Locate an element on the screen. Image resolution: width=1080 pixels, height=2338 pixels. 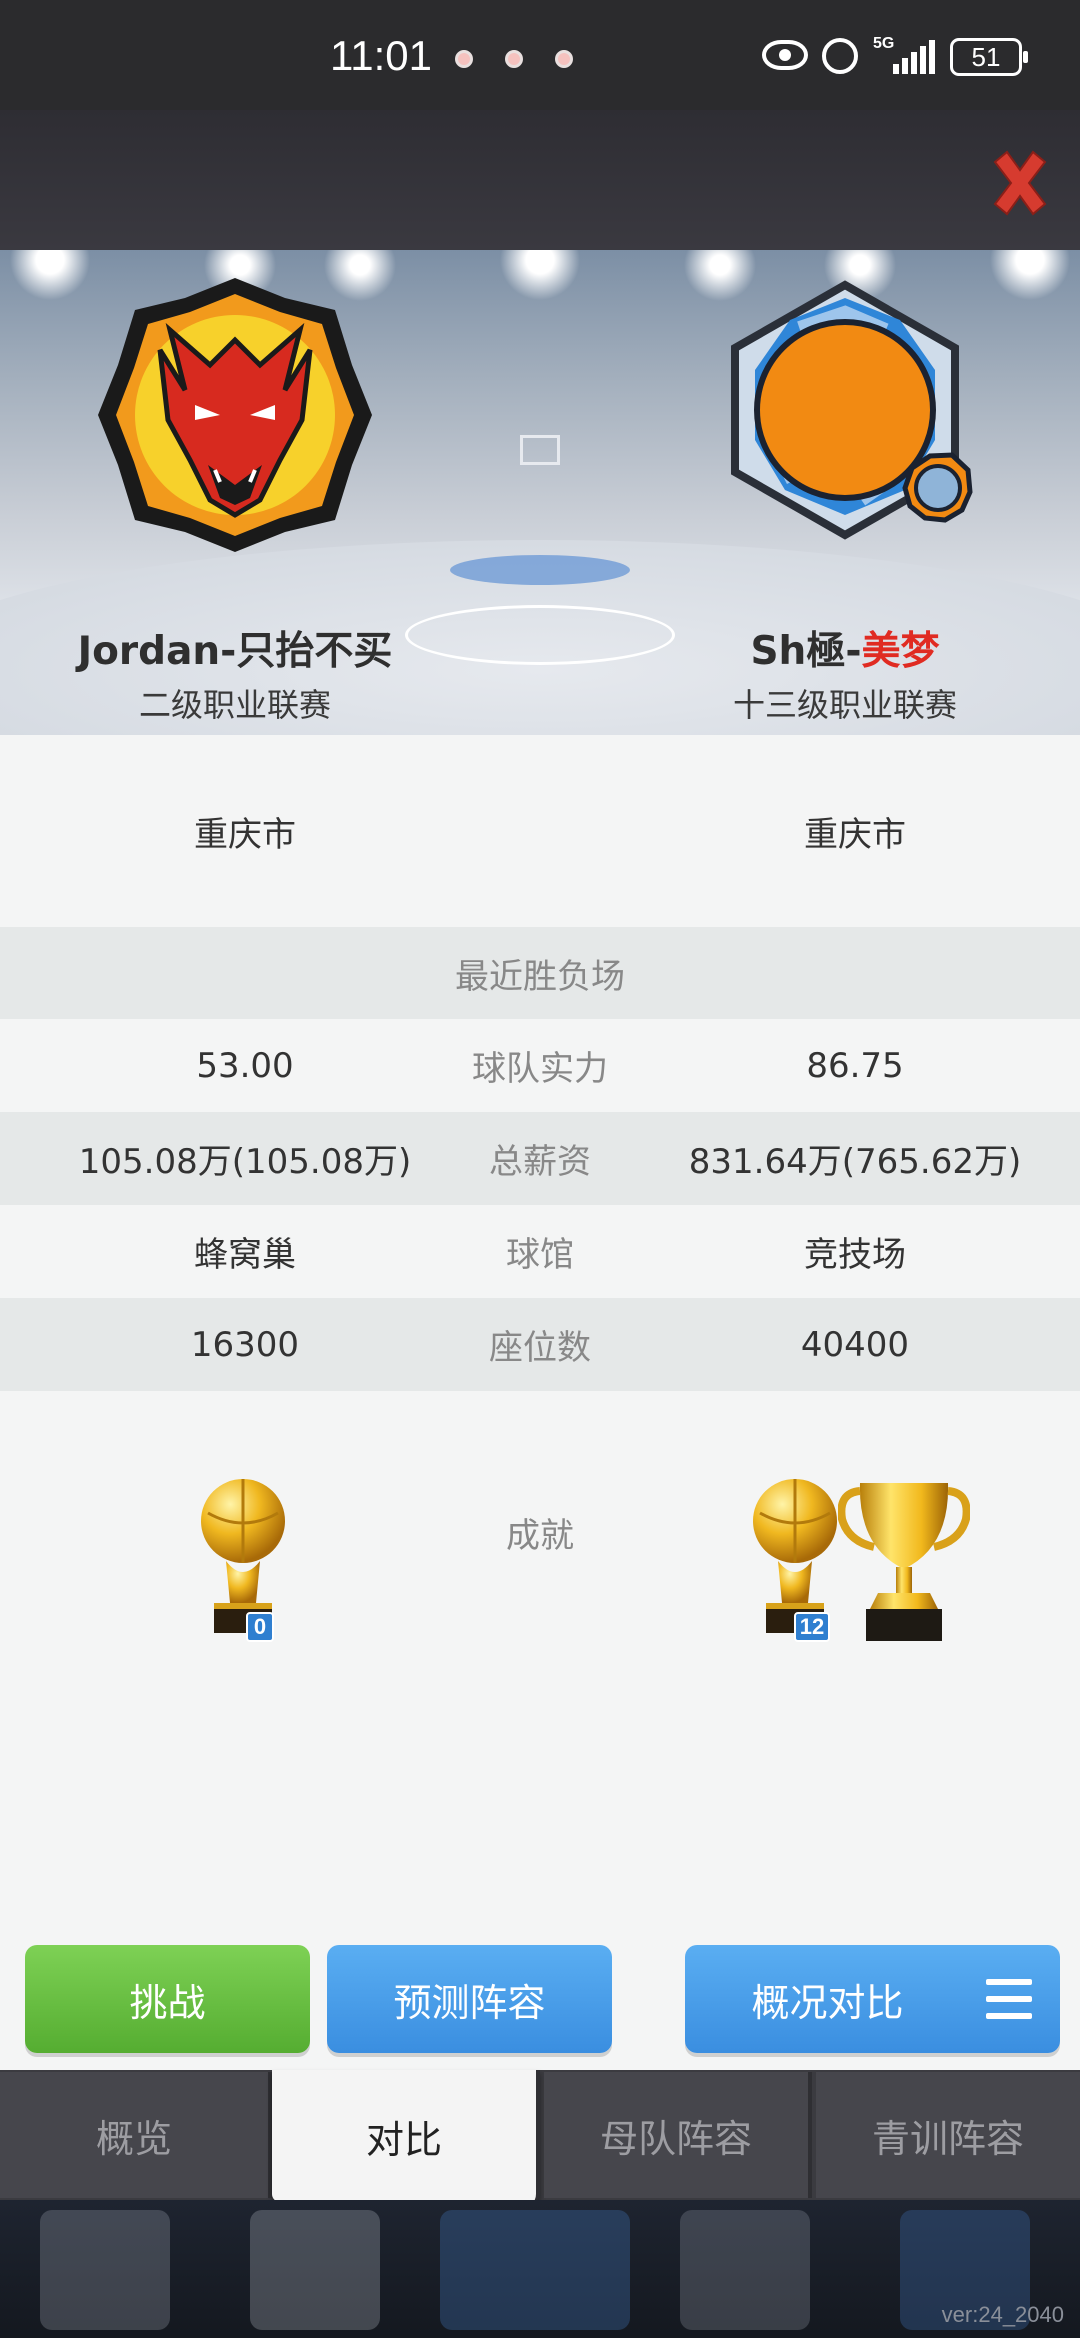
version-label: ver:24_2040 is located at coordinates (1002, 2314).